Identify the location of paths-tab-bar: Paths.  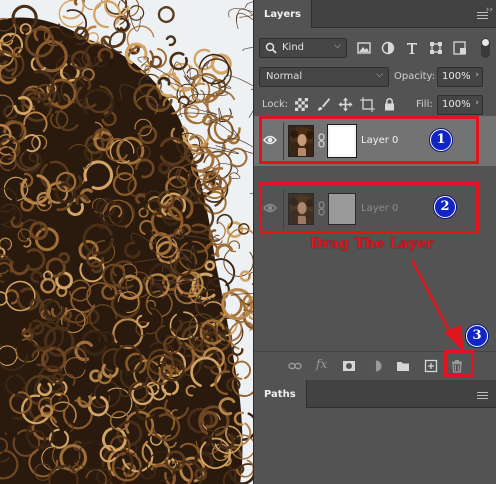
(375, 394).